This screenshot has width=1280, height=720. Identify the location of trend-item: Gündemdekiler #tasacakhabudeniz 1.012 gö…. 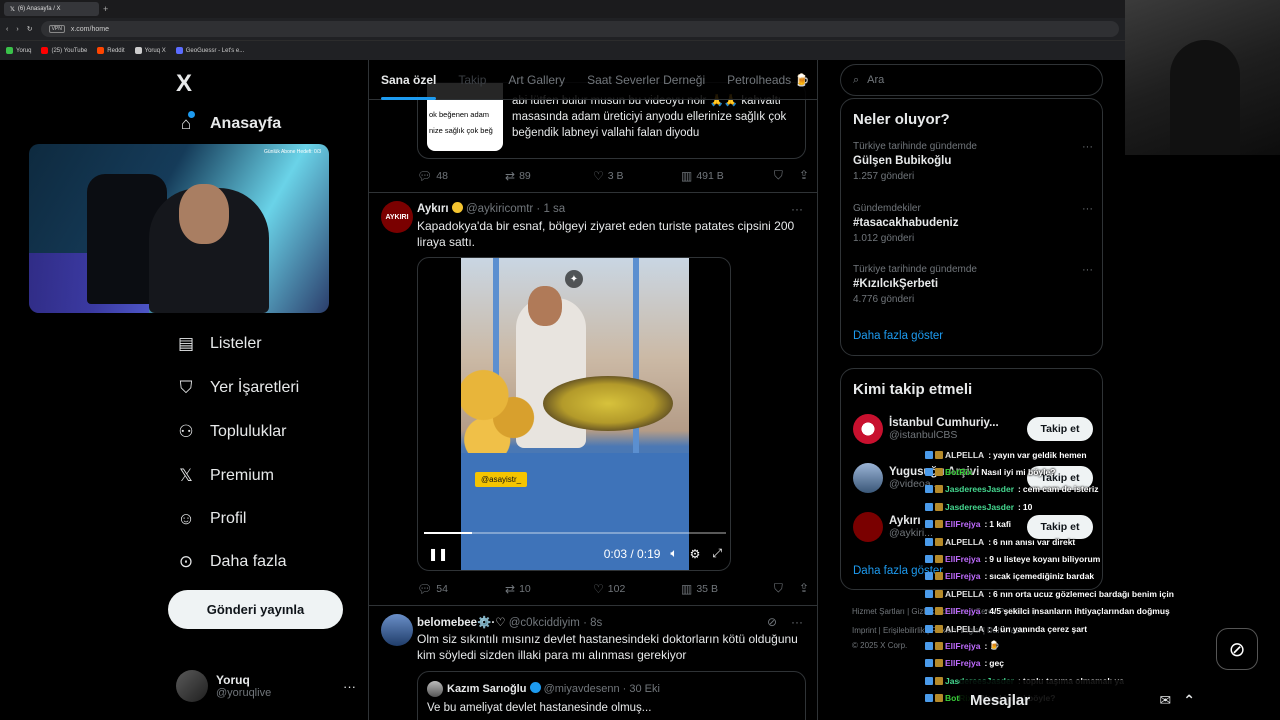
(973, 223).